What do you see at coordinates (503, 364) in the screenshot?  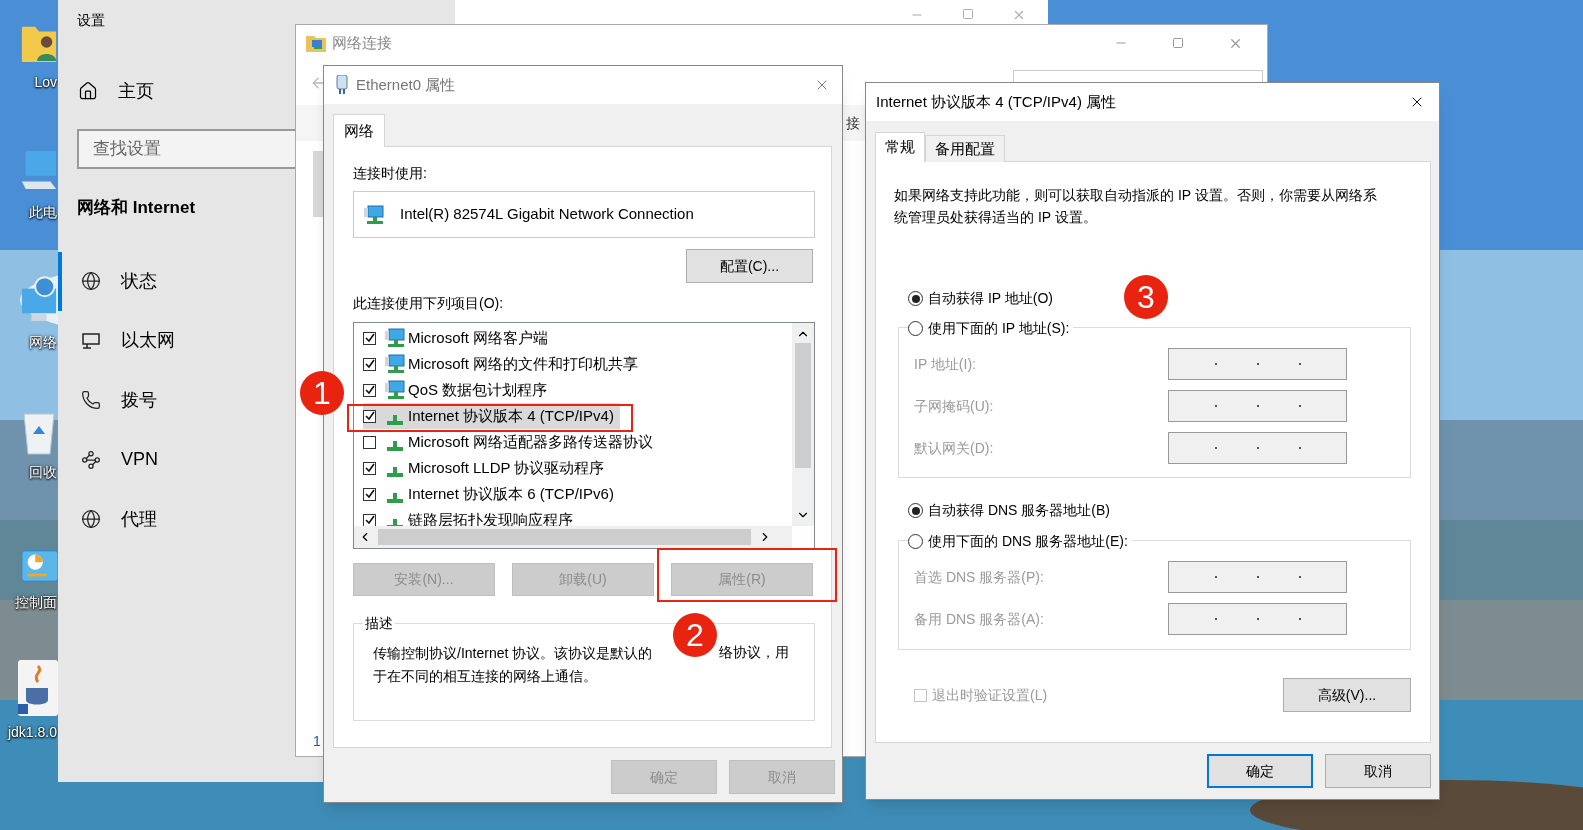 I see `list-item: Microsoft 网络的文件和打印机共享` at bounding box center [503, 364].